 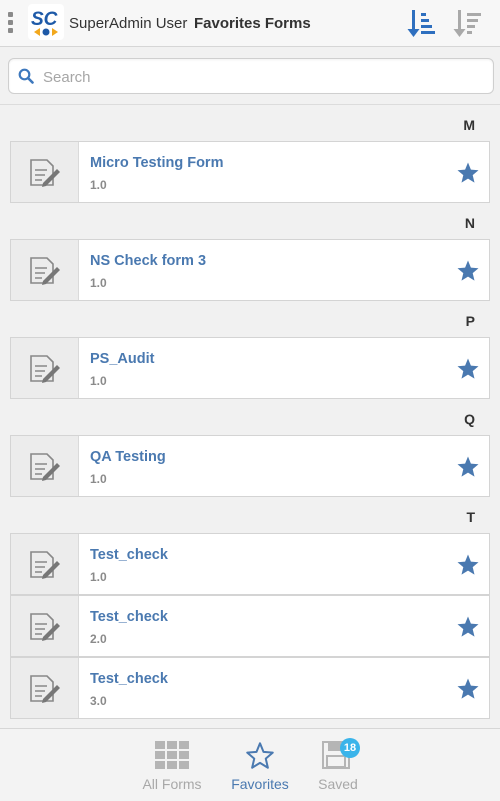 I want to click on form-version: 3.0, so click(x=98, y=701).